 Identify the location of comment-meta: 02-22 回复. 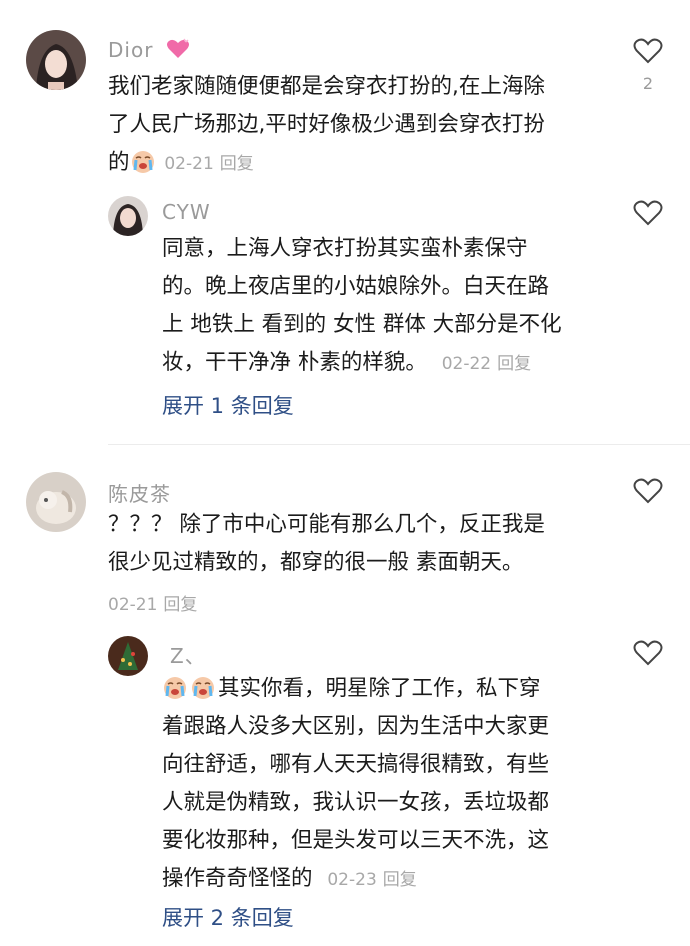
(486, 364).